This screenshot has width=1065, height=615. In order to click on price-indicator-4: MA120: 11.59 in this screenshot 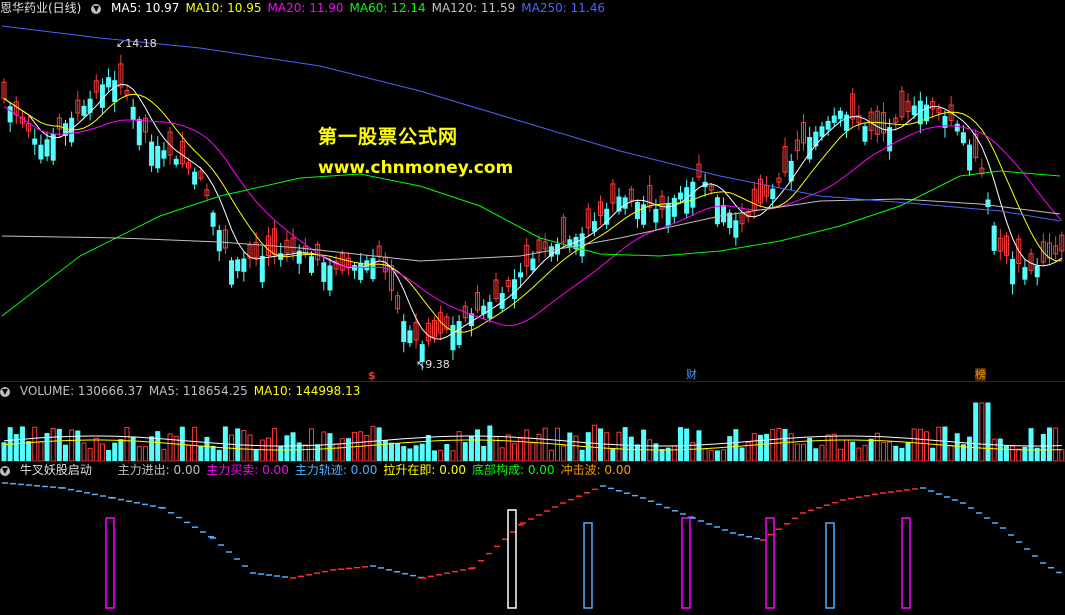, I will do `click(473, 8)`.